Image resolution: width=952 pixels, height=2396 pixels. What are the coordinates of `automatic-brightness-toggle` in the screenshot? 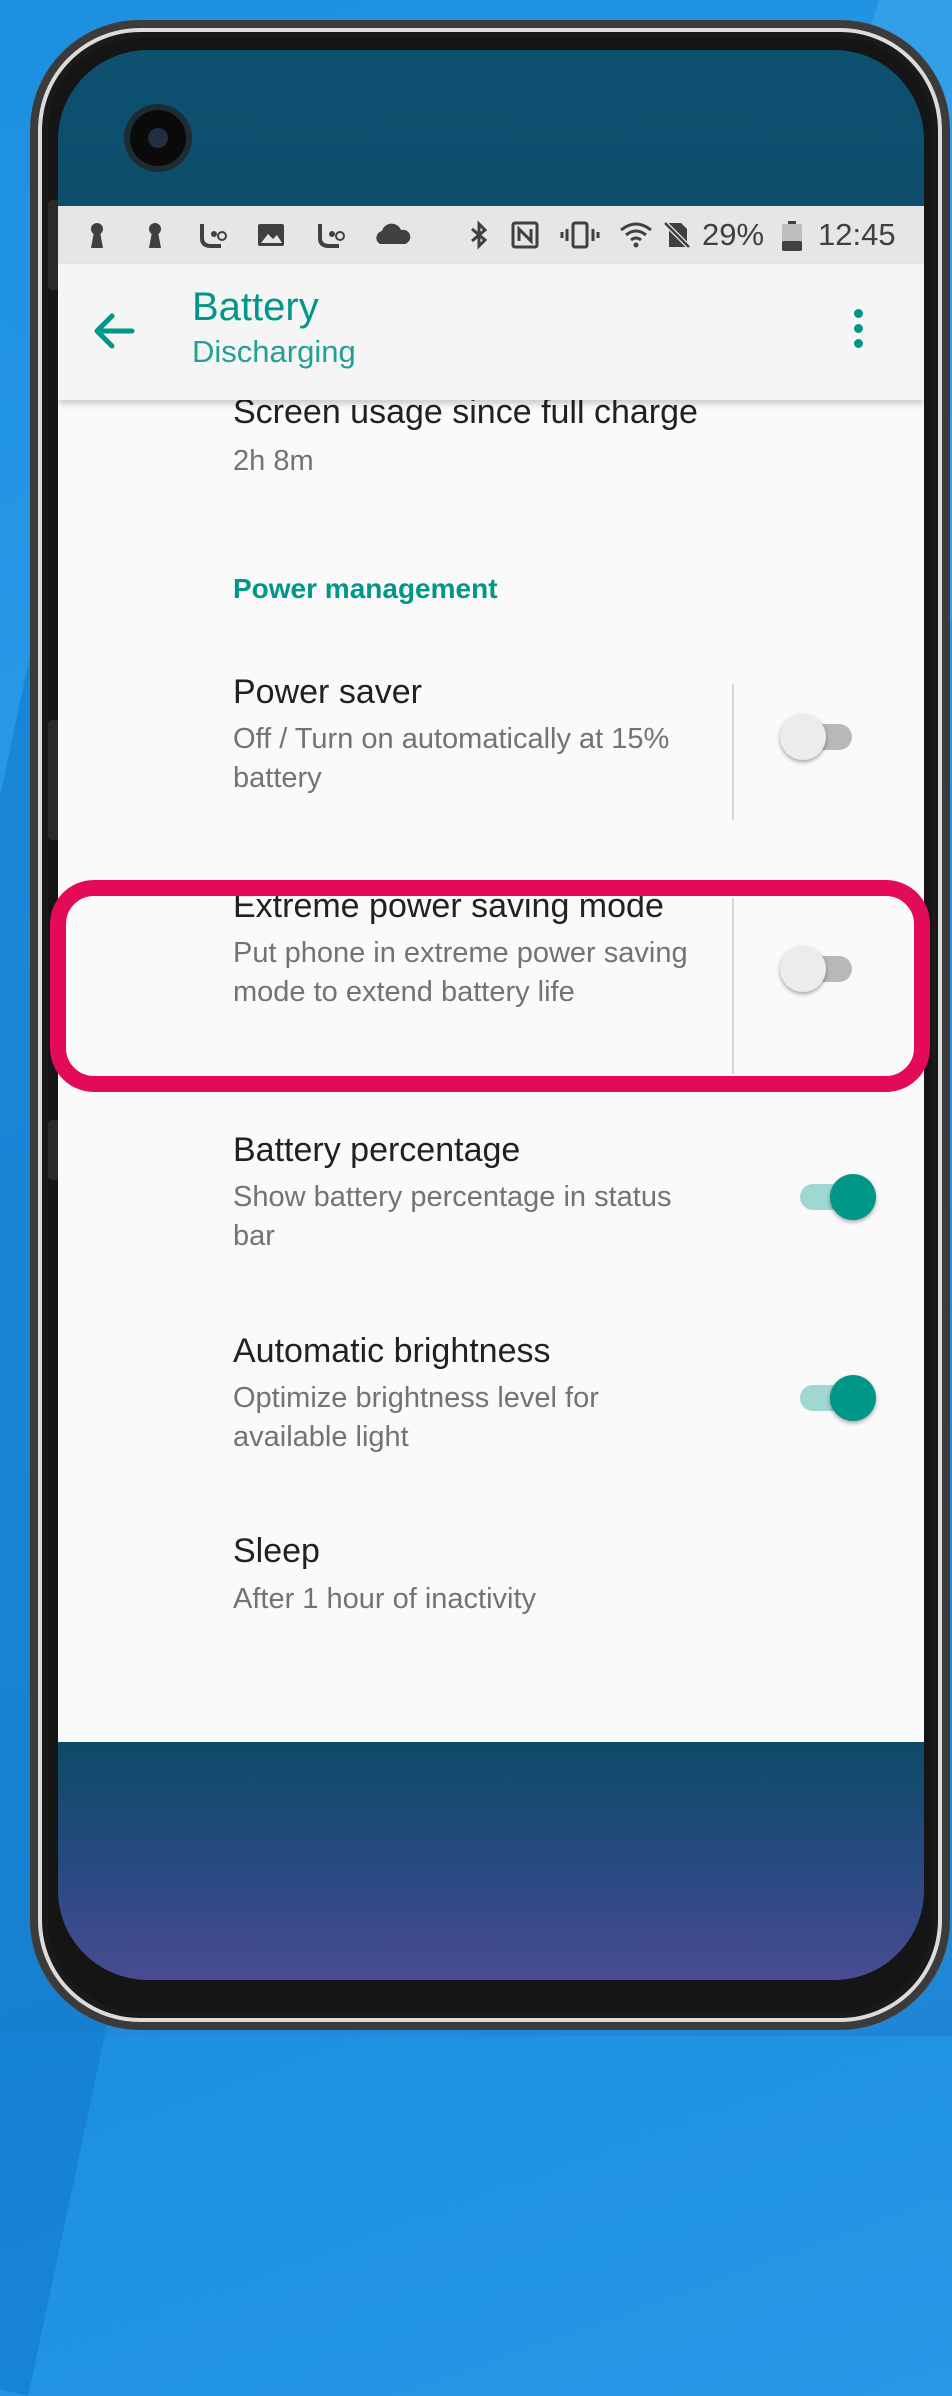 It's located at (835, 1398).